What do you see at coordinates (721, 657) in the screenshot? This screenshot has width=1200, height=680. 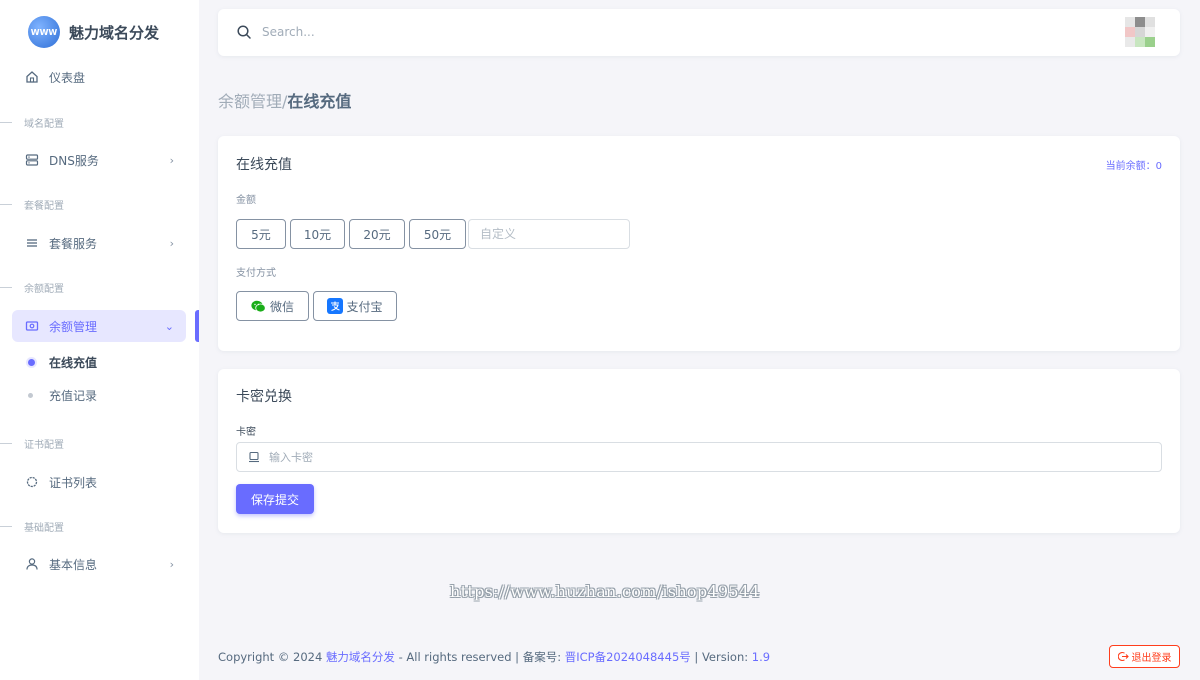 I see `footer-version-label: | Version:` at bounding box center [721, 657].